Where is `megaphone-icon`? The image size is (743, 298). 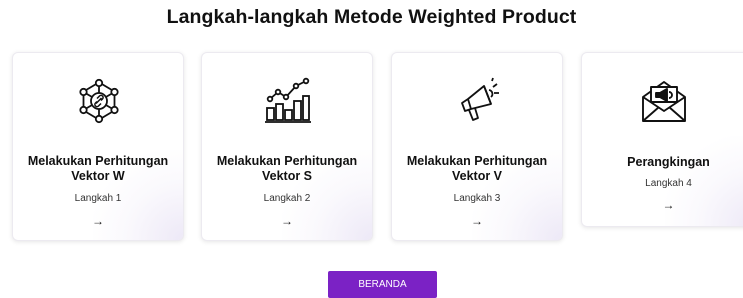 megaphone-icon is located at coordinates (478, 101).